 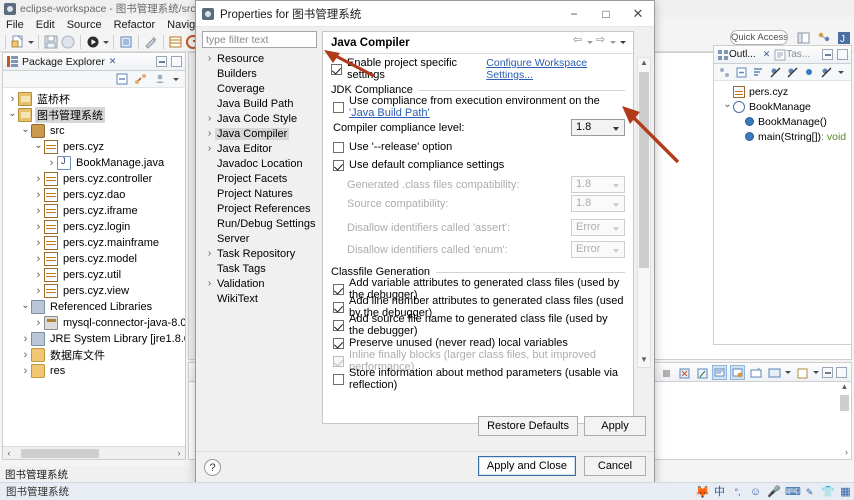 I want to click on sogou-ime-icon: 🦊, so click(x=702, y=492).